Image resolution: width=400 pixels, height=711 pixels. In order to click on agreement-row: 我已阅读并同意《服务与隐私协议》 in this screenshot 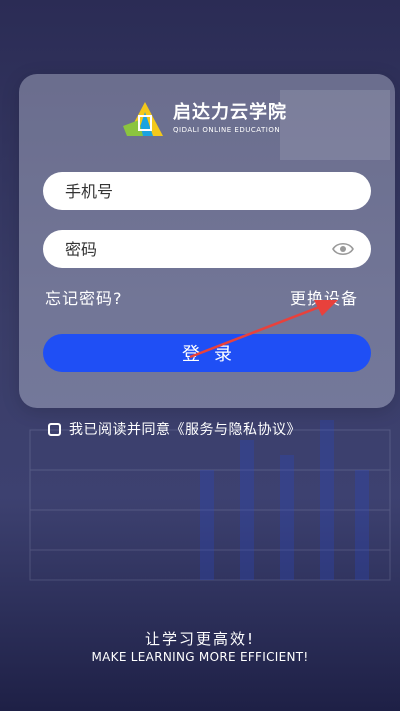, I will do `click(174, 429)`.